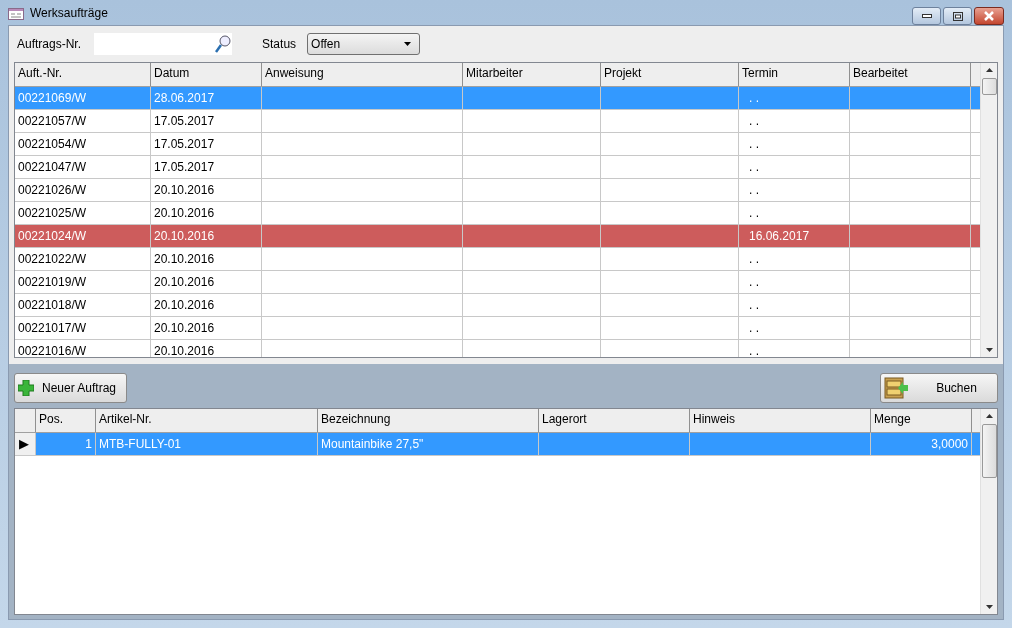  I want to click on new-order-button: Neuer Auftrag, so click(71, 388).